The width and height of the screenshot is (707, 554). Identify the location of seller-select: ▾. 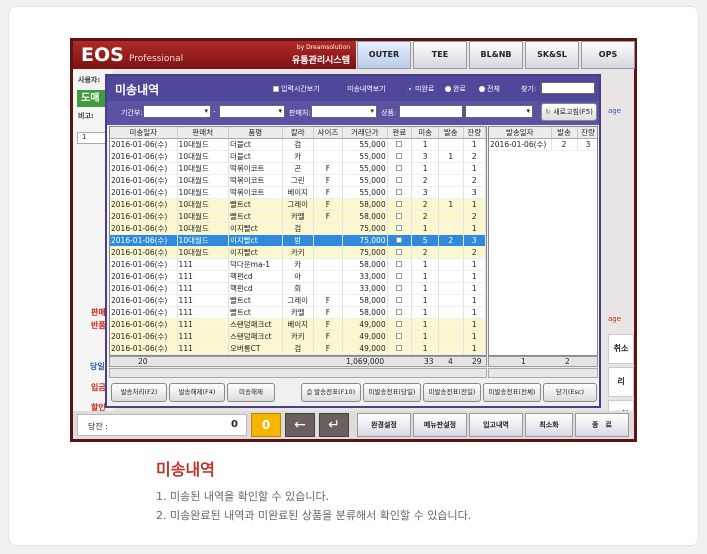
(344, 111).